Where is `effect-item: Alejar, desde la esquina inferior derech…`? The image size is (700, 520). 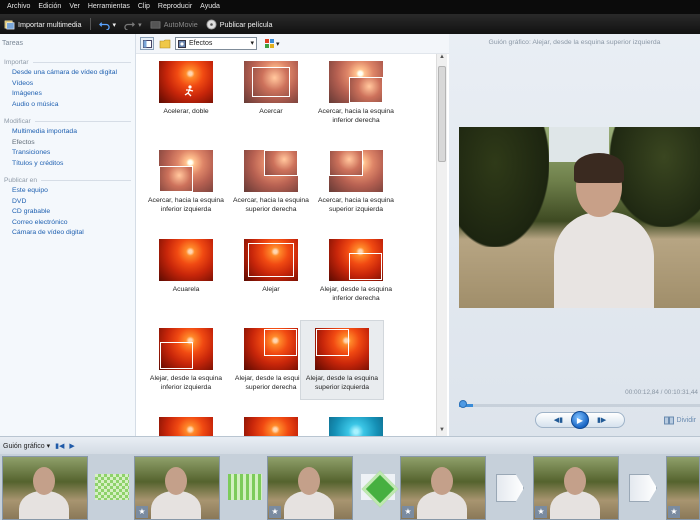
effect-item: Alejar, desde la esquina inferior derech… is located at coordinates (356, 271).